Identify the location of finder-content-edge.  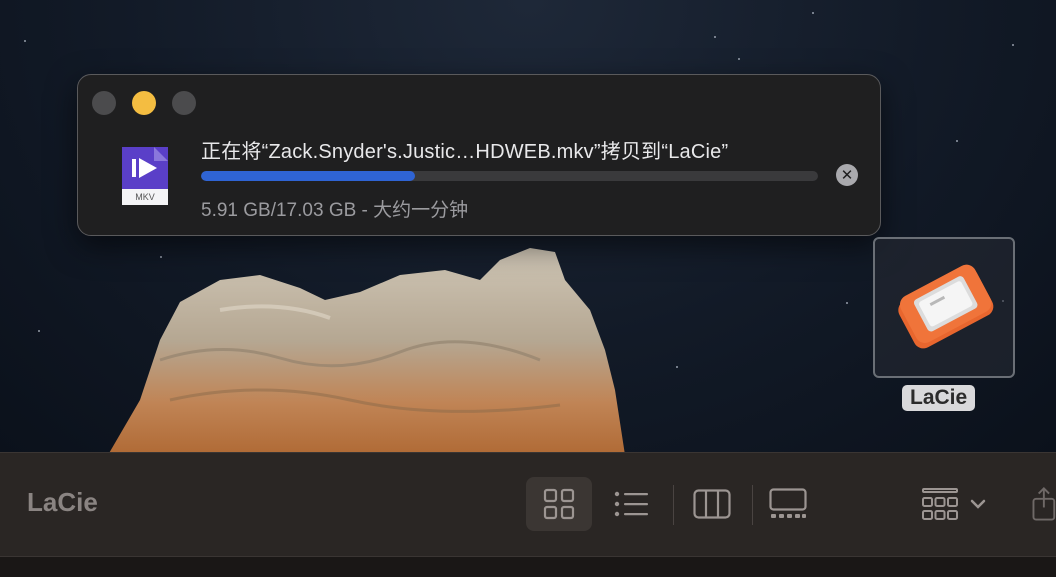
(528, 566).